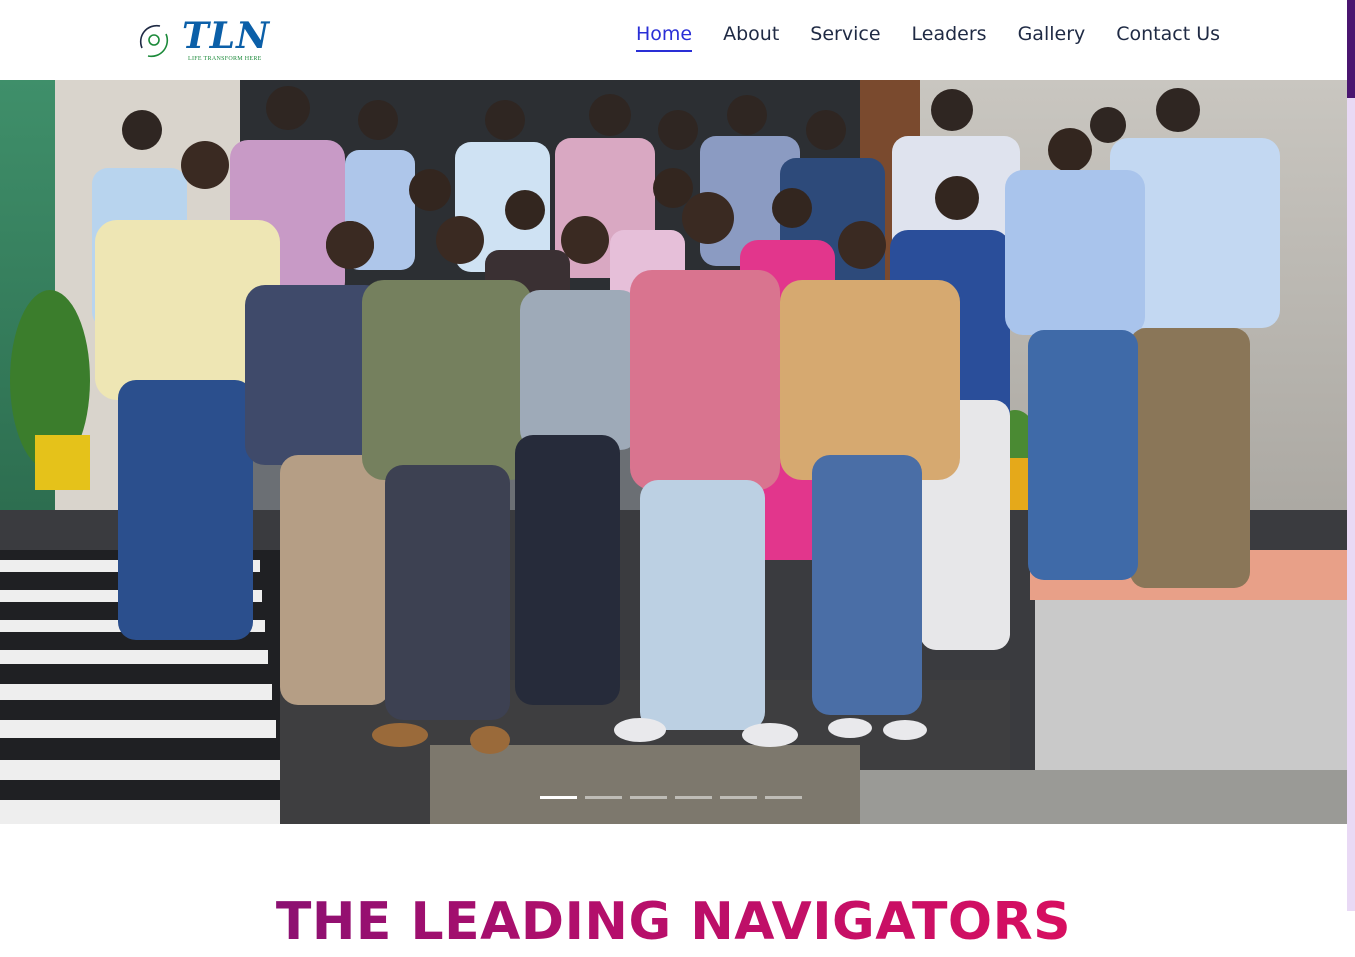 The width and height of the screenshot is (1355, 957). I want to click on page-title: THE LEADING NAVIGATORS, so click(673, 922).